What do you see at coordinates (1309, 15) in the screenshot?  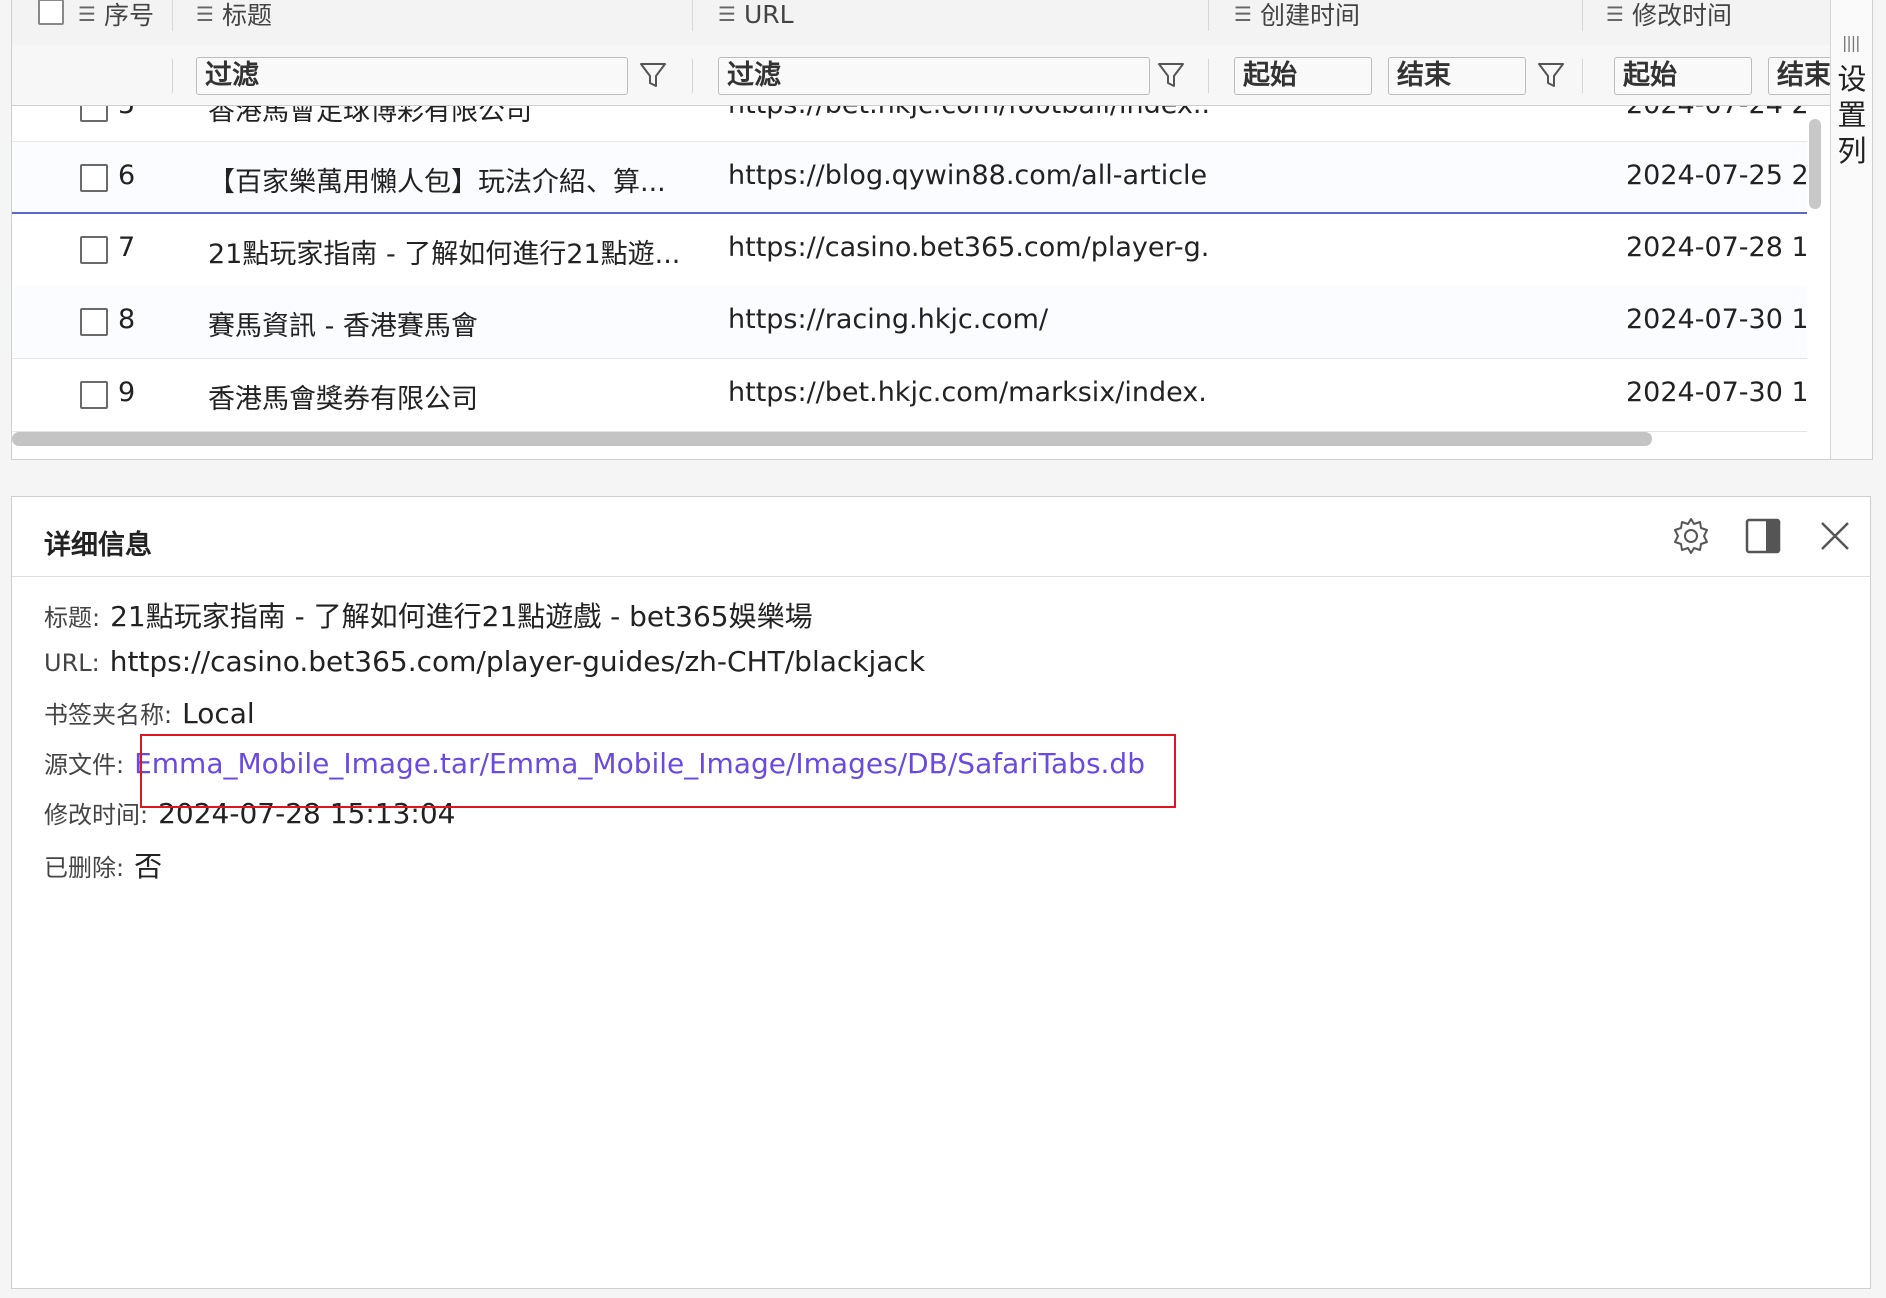 I see `column-header-created-label: 创建时间` at bounding box center [1309, 15].